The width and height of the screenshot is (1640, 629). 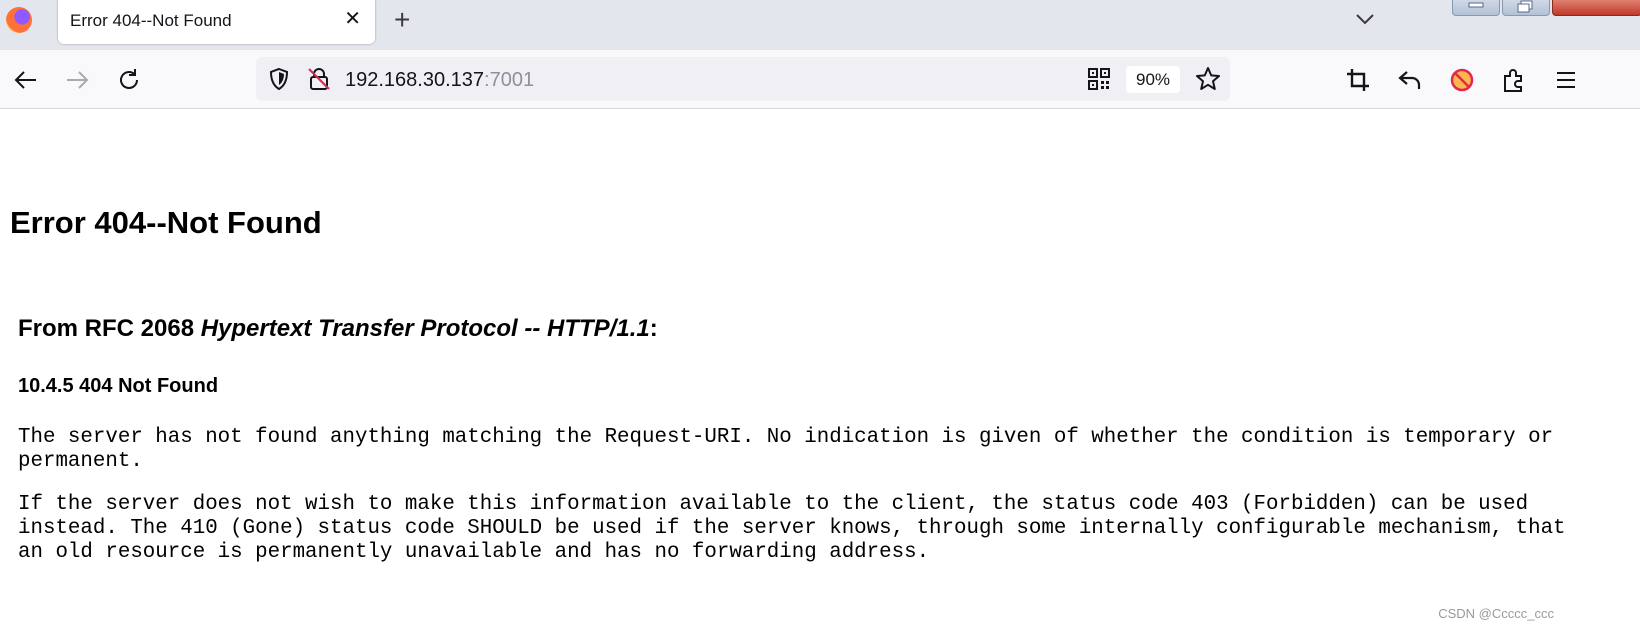 What do you see at coordinates (352, 19) in the screenshot?
I see `tab-close-button: ✕` at bounding box center [352, 19].